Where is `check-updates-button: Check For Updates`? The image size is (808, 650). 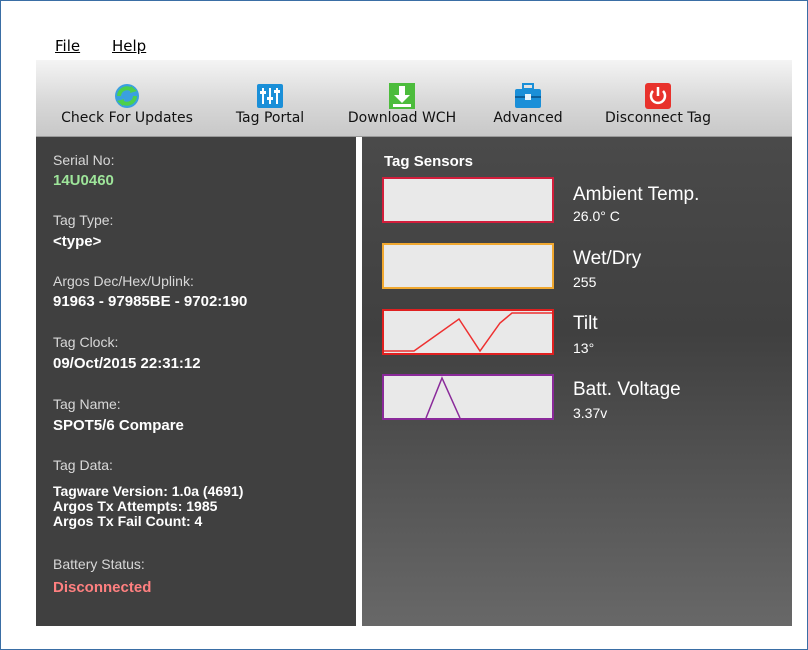 check-updates-button: Check For Updates is located at coordinates (127, 98).